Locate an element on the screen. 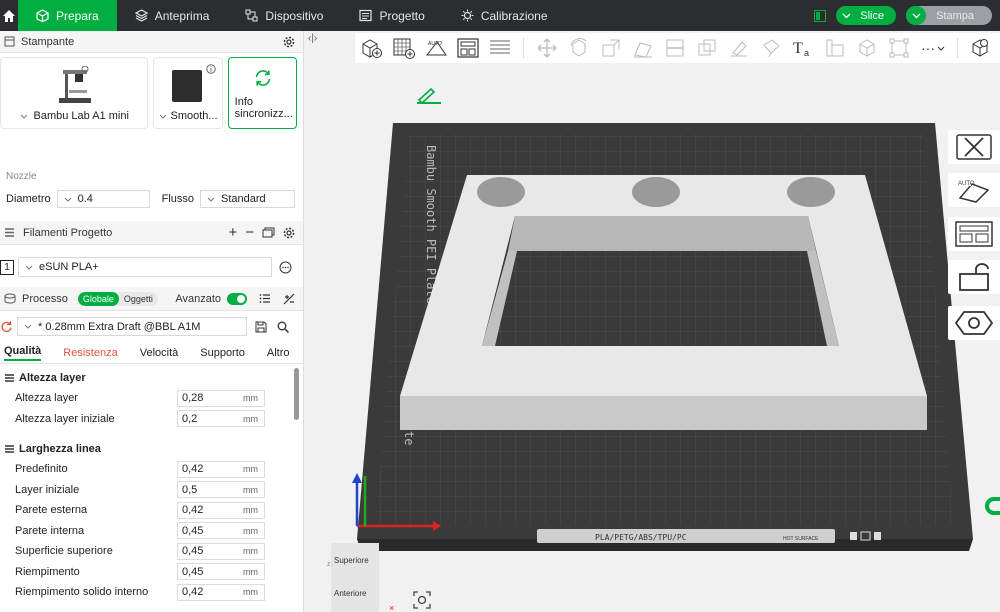 This screenshot has width=1000, height=612. sync-icon is located at coordinates (262, 78).